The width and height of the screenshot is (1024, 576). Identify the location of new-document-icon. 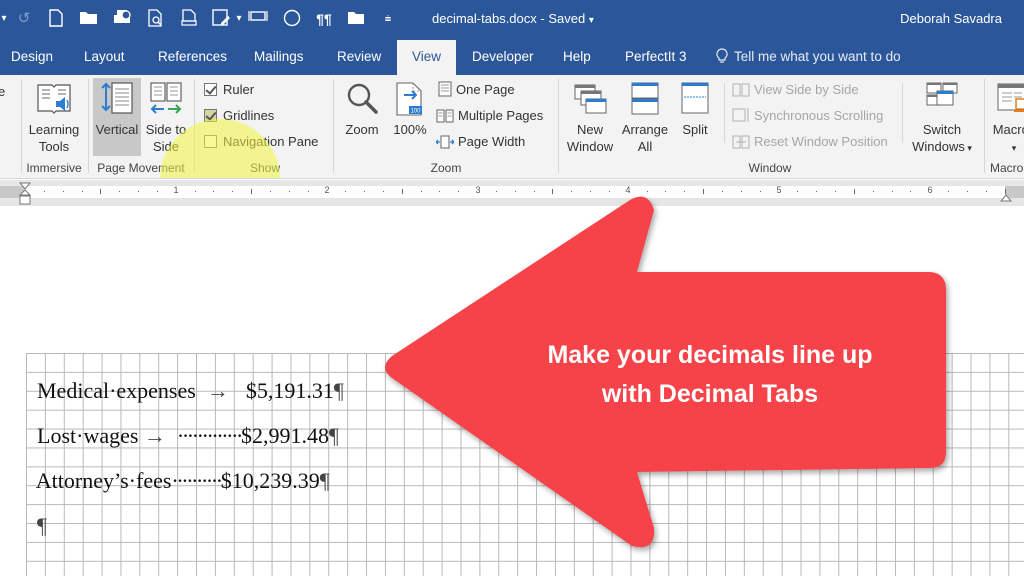
(56, 19).